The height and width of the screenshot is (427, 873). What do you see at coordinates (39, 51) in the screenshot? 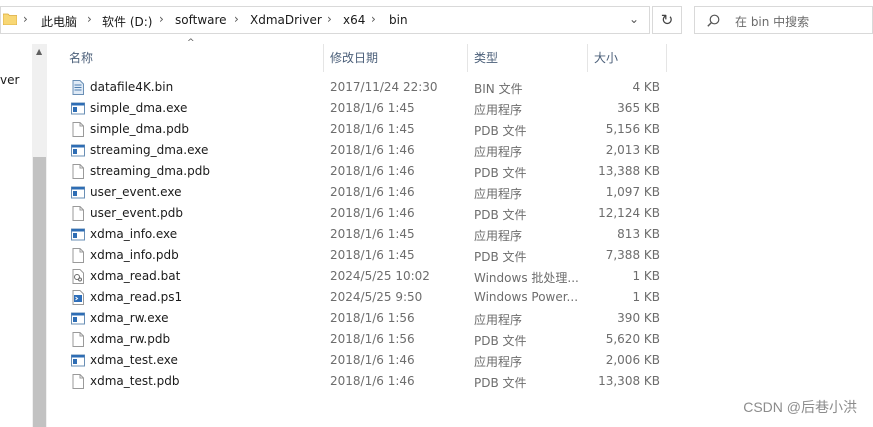
I see `scroll-up-arrow-icon: ▲` at bounding box center [39, 51].